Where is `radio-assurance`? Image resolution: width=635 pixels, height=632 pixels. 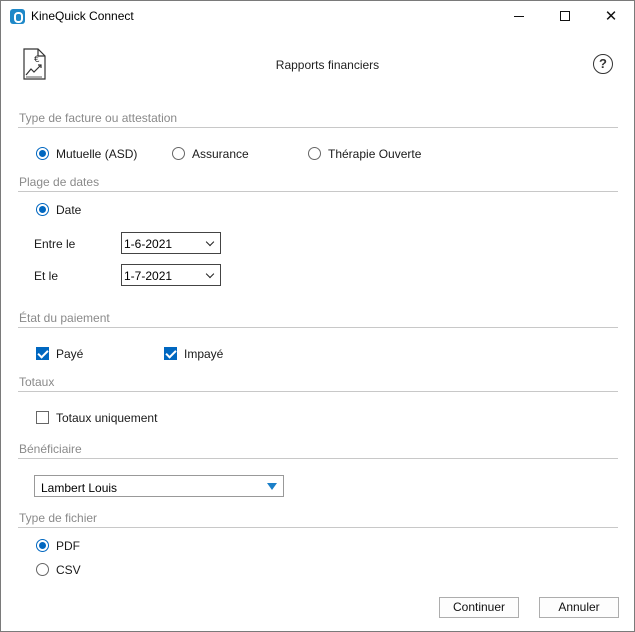
radio-assurance is located at coordinates (178, 153).